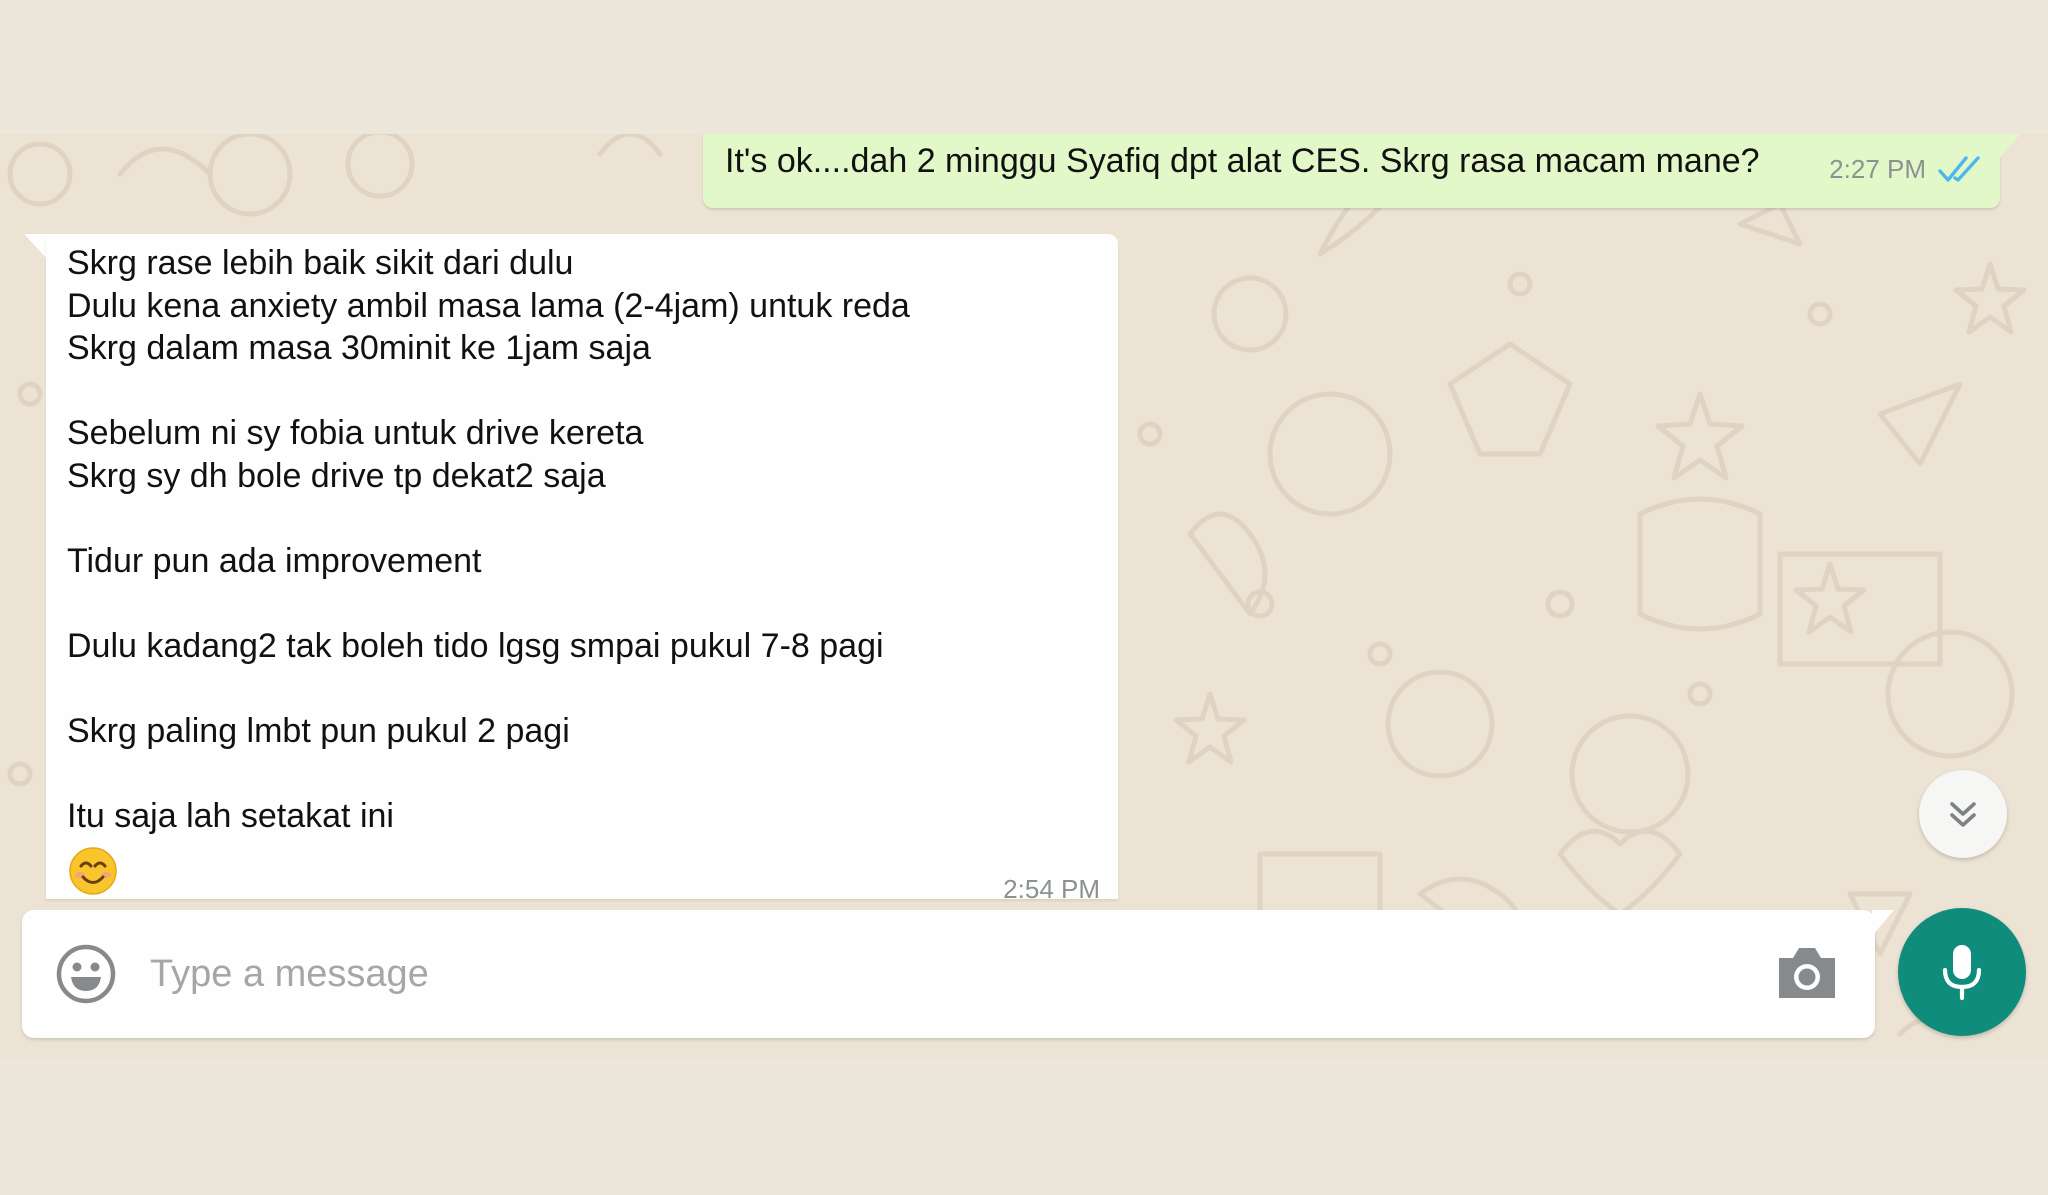  What do you see at coordinates (274, 560) in the screenshot?
I see `incoming-message-line: Tidur pun ada improvement` at bounding box center [274, 560].